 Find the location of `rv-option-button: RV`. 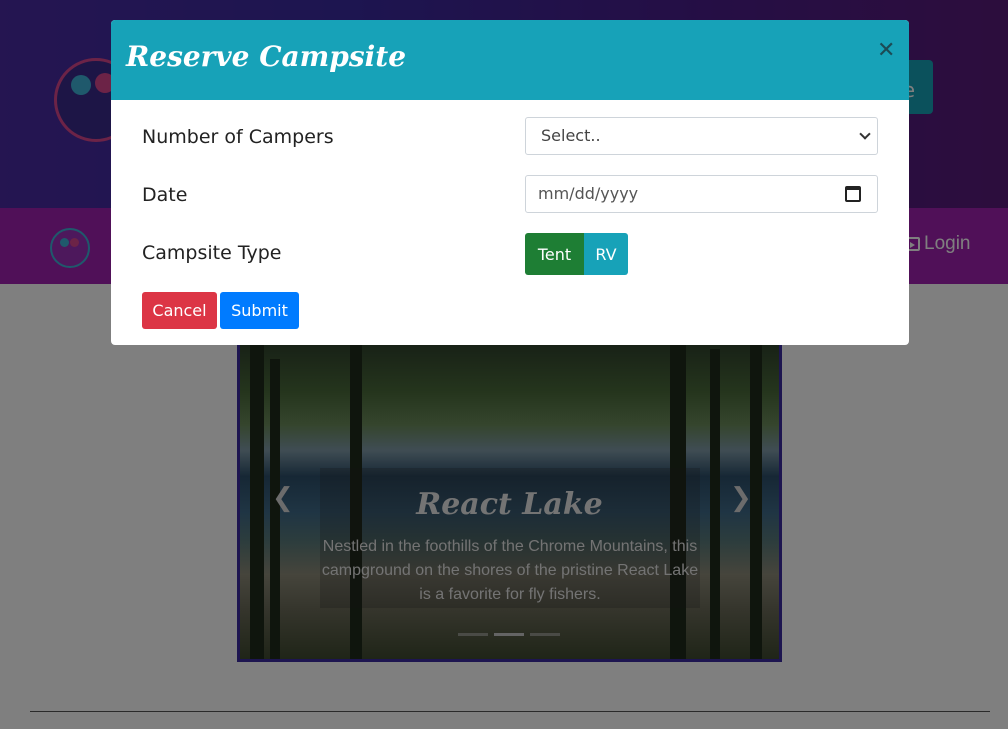

rv-option-button: RV is located at coordinates (606, 254).